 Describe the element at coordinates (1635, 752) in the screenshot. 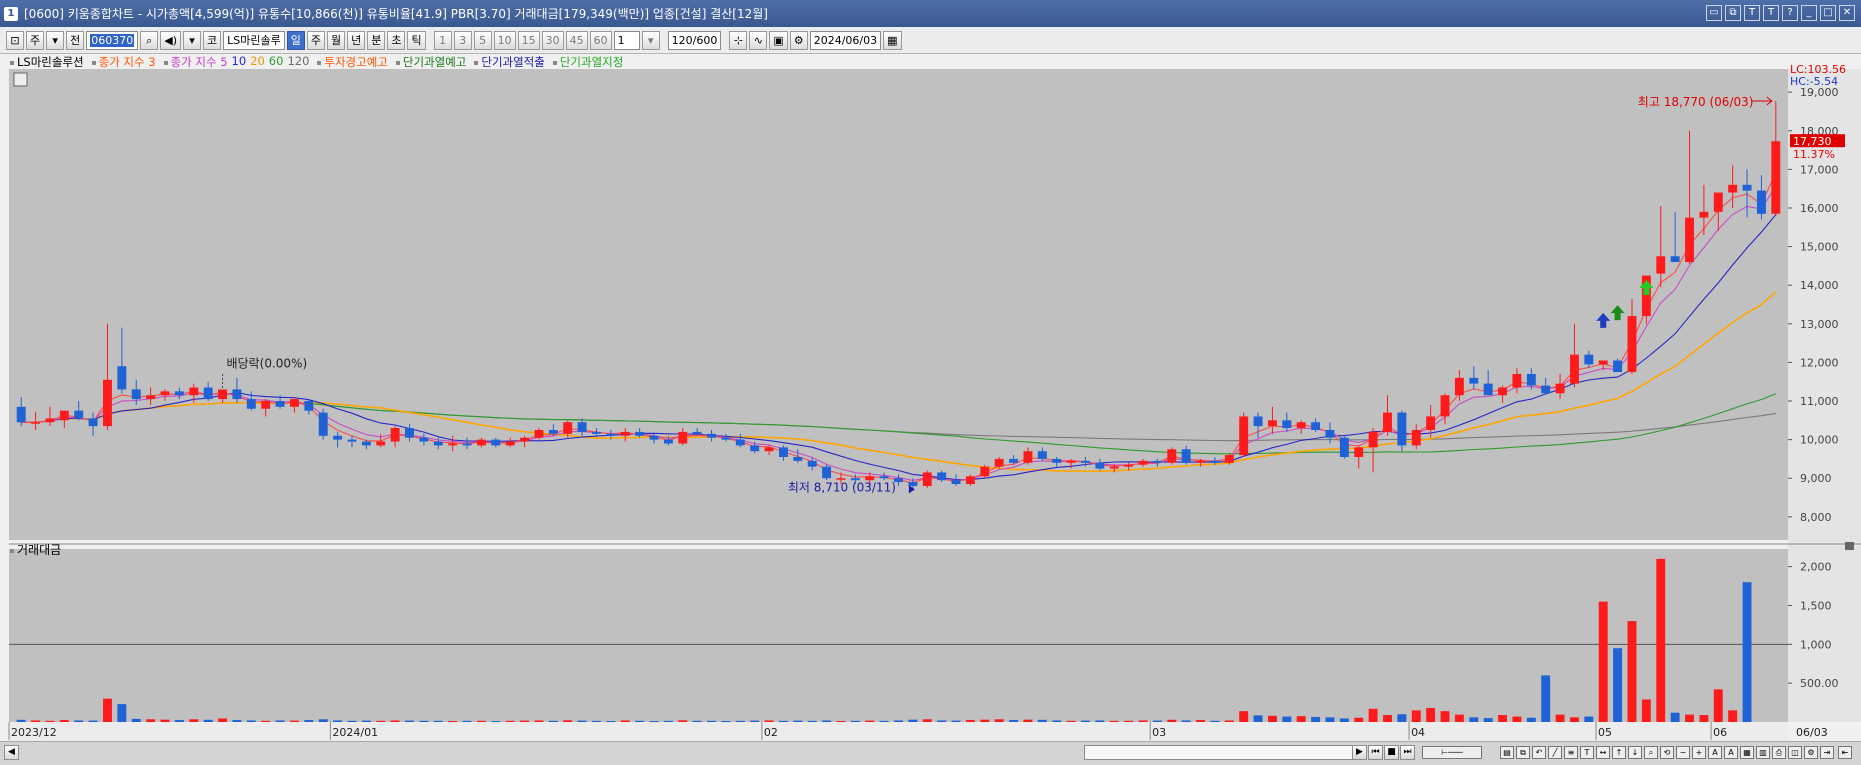

I see `arrow-down-icon: ↓` at that location.